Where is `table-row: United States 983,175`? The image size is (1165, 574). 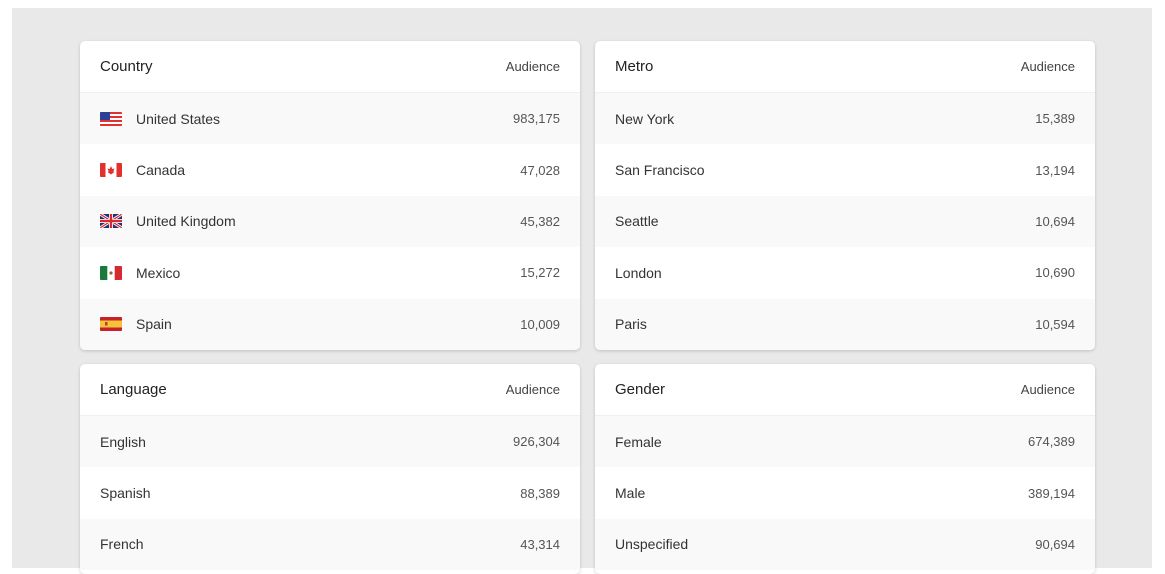
table-row: United States 983,175 is located at coordinates (330, 119).